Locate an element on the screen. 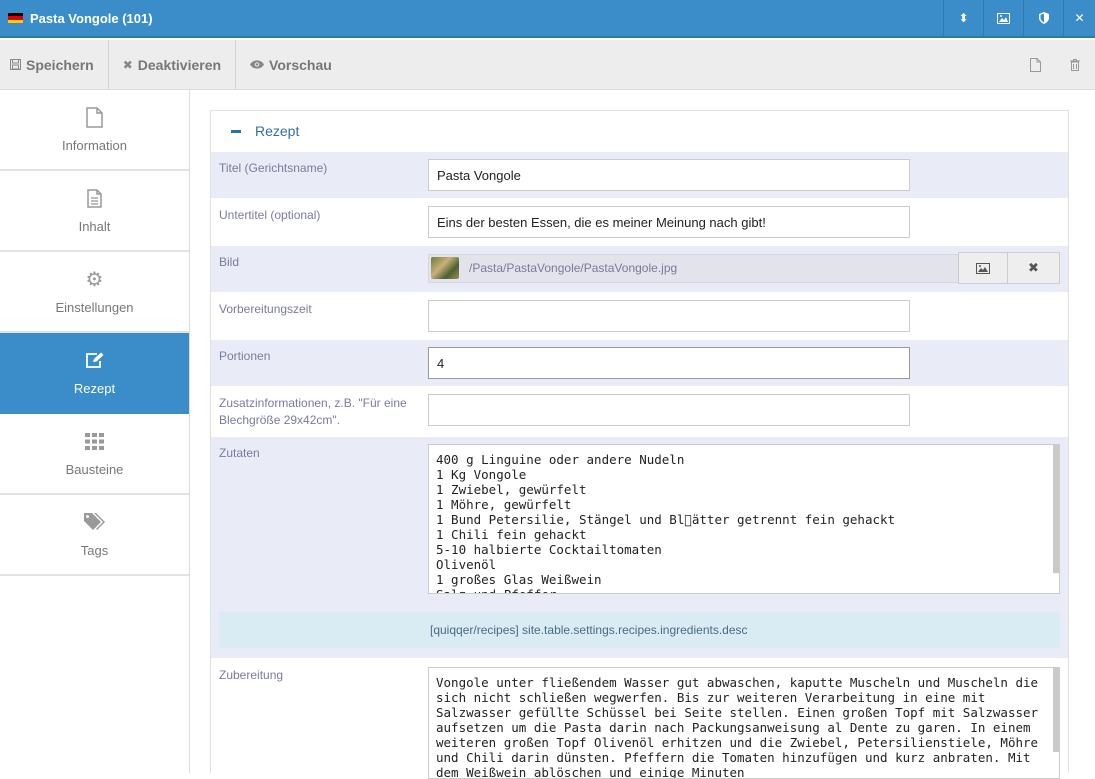 Image resolution: width=1095 pixels, height=779 pixels. close-button: ✕ is located at coordinates (1079, 18).